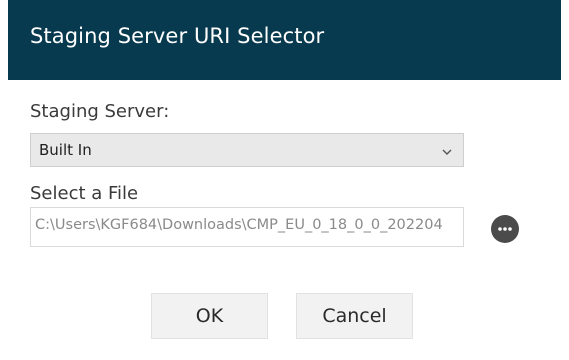 The image size is (569, 360). What do you see at coordinates (65, 150) in the screenshot?
I see `staging-server-selected-value: Built In` at bounding box center [65, 150].